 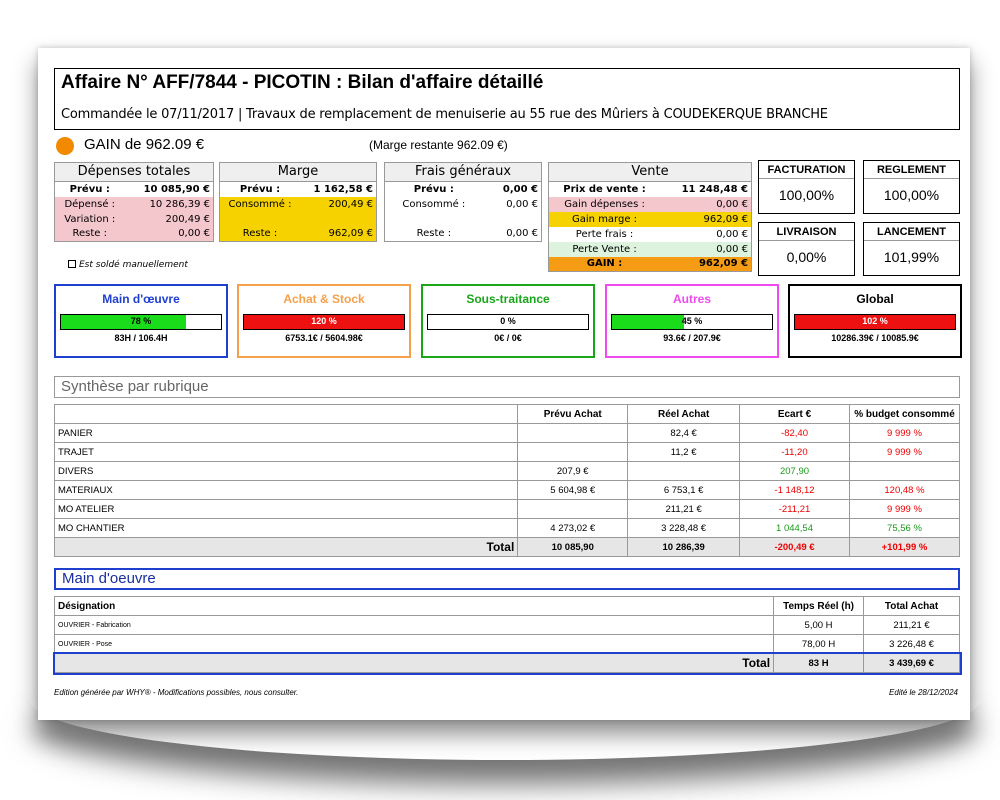 What do you see at coordinates (604, 234) in the screenshot?
I see `label: Perte frais :` at bounding box center [604, 234].